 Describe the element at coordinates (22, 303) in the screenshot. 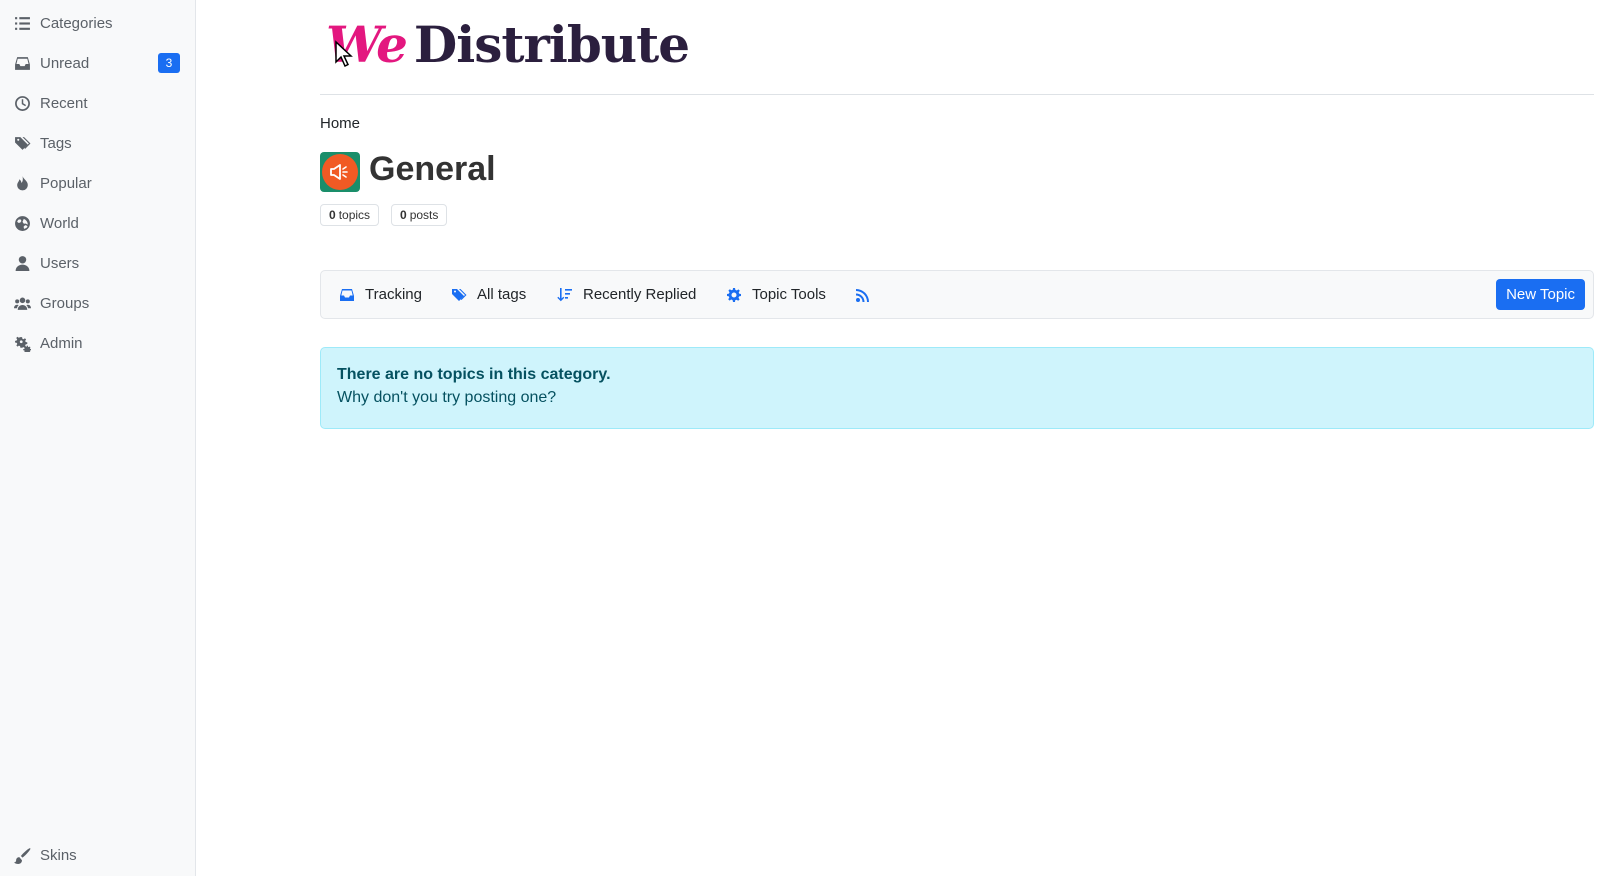

I see `users-icon` at that location.